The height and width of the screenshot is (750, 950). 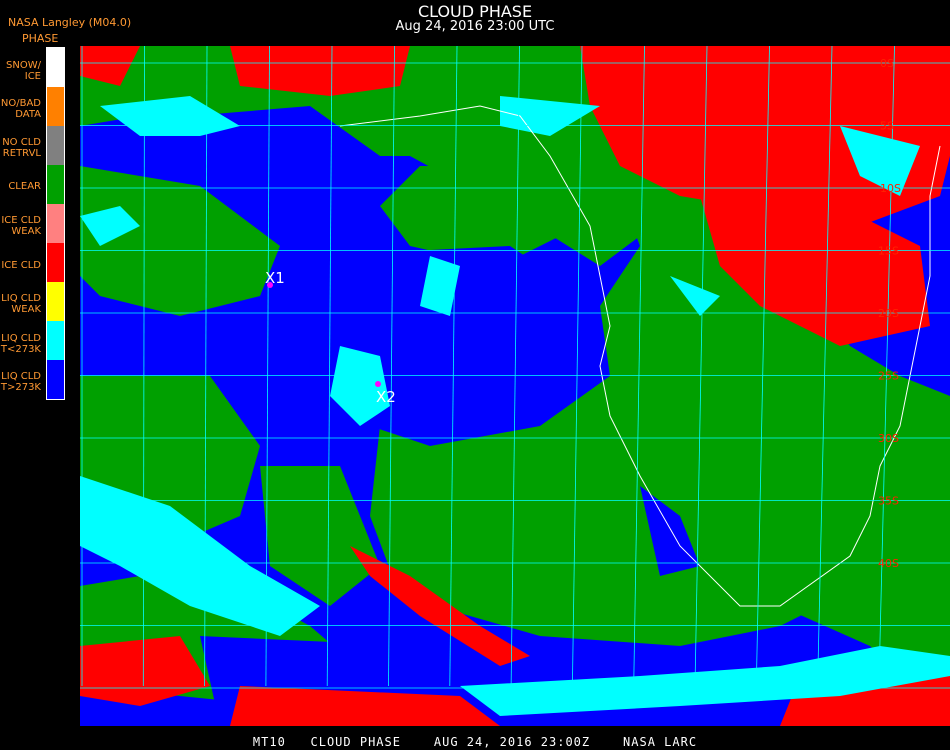 I want to click on legend-label-no-cld-retrvl: NO CLD RETRVL, so click(x=21, y=148).